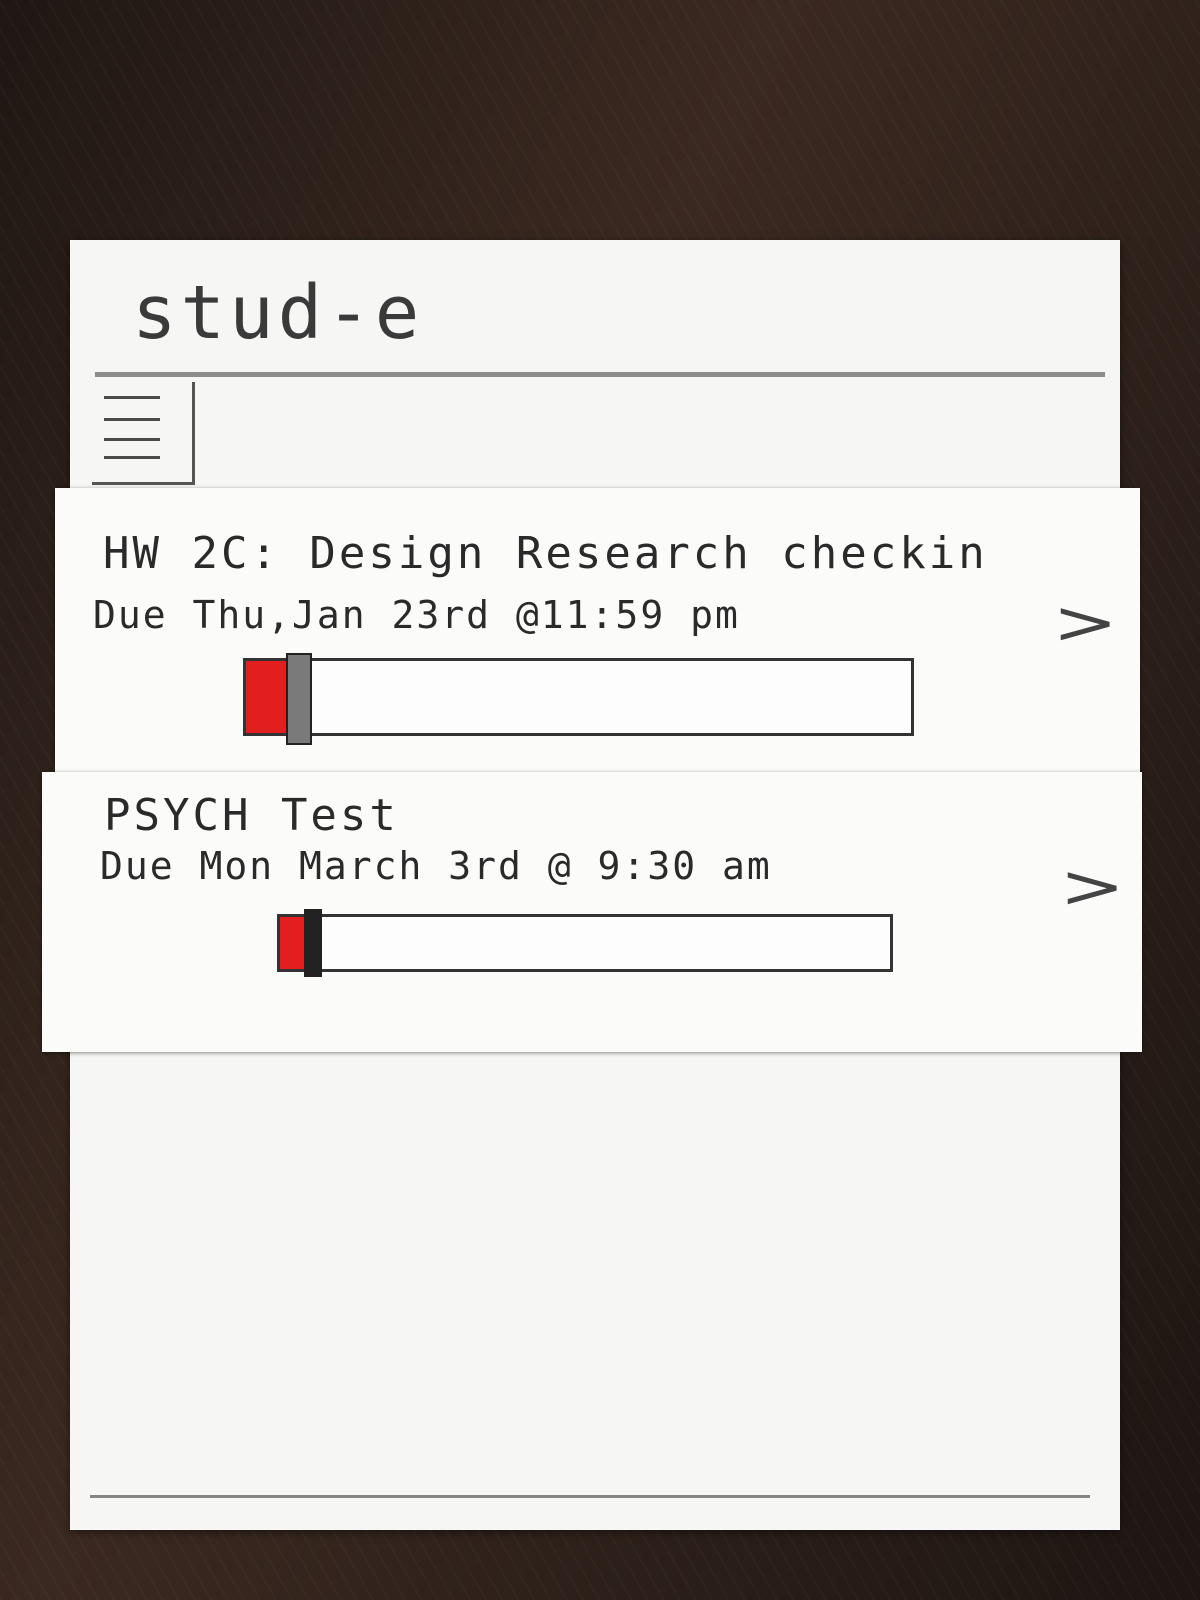  What do you see at coordinates (416, 615) in the screenshot?
I see `task-due-date: Due Thu,Jan 23rd @11:59 pm` at bounding box center [416, 615].